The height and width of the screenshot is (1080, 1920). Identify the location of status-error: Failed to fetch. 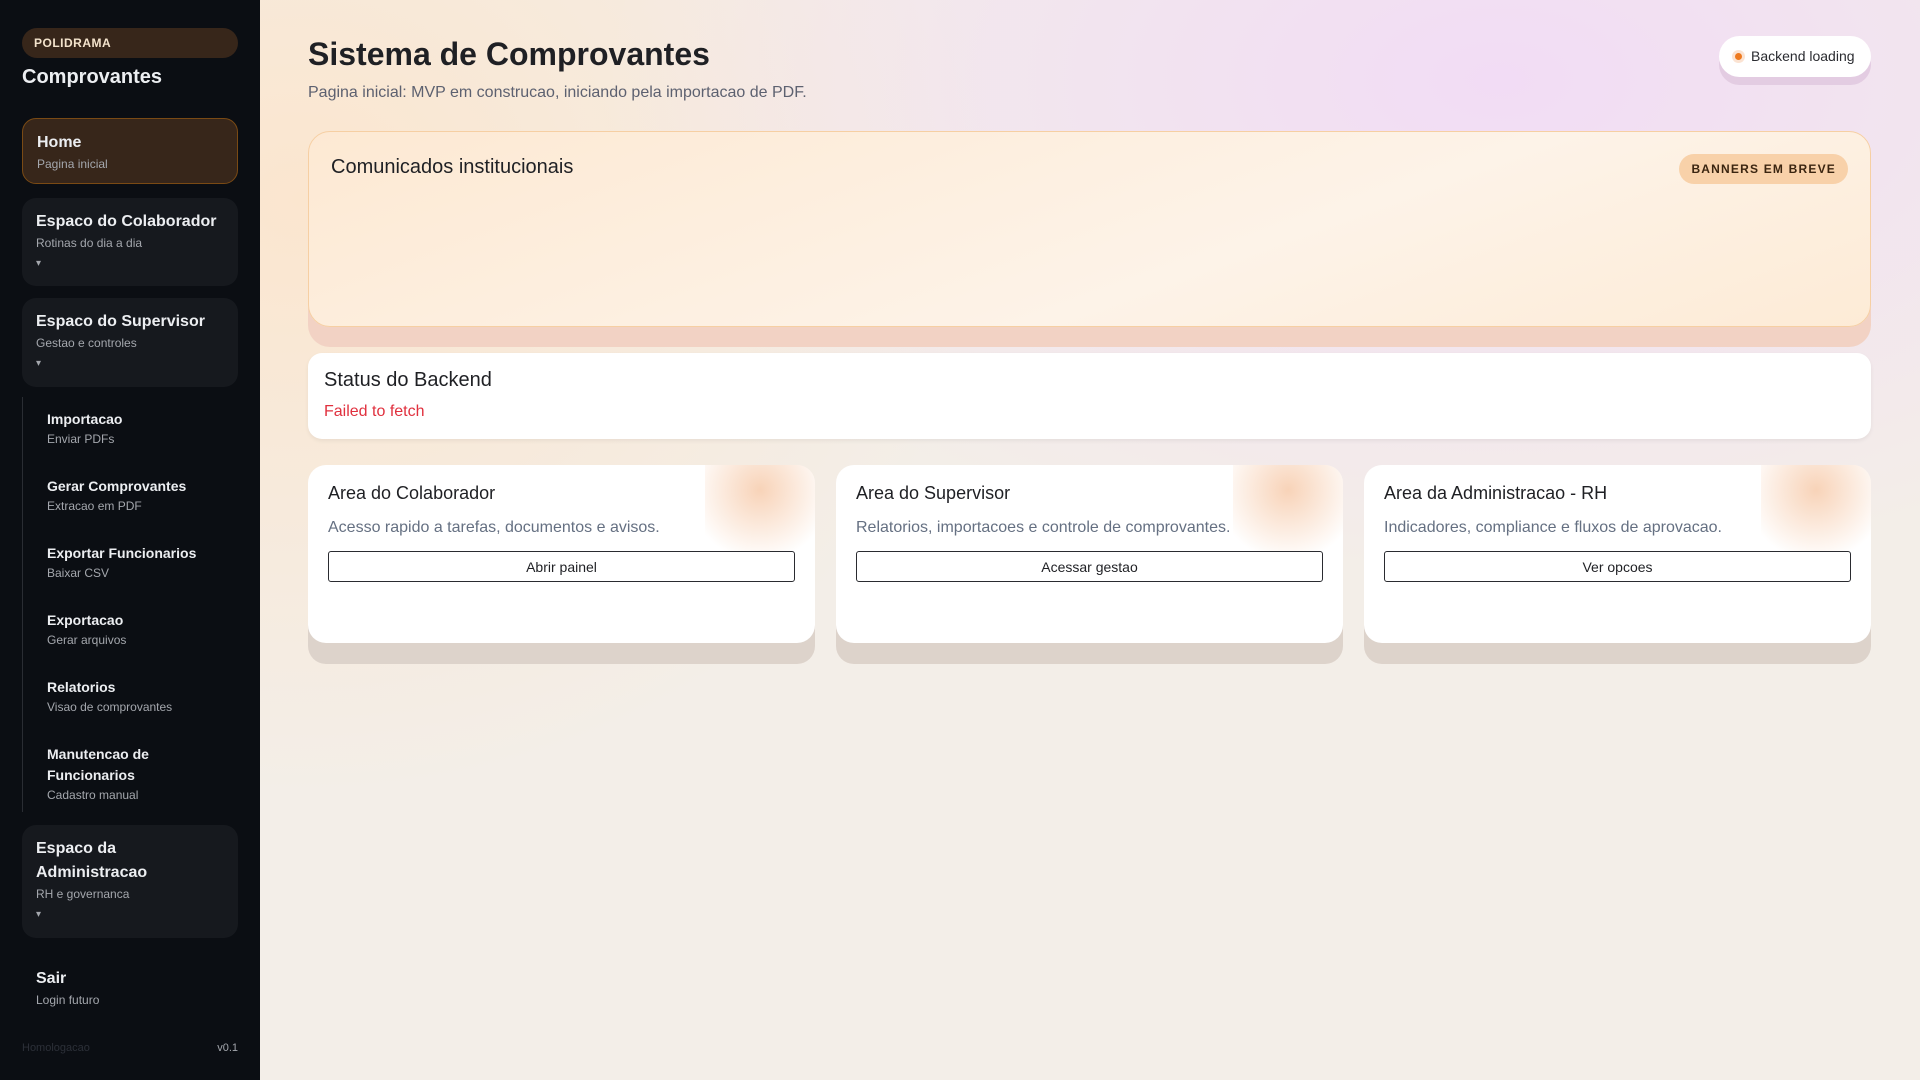
(374, 411).